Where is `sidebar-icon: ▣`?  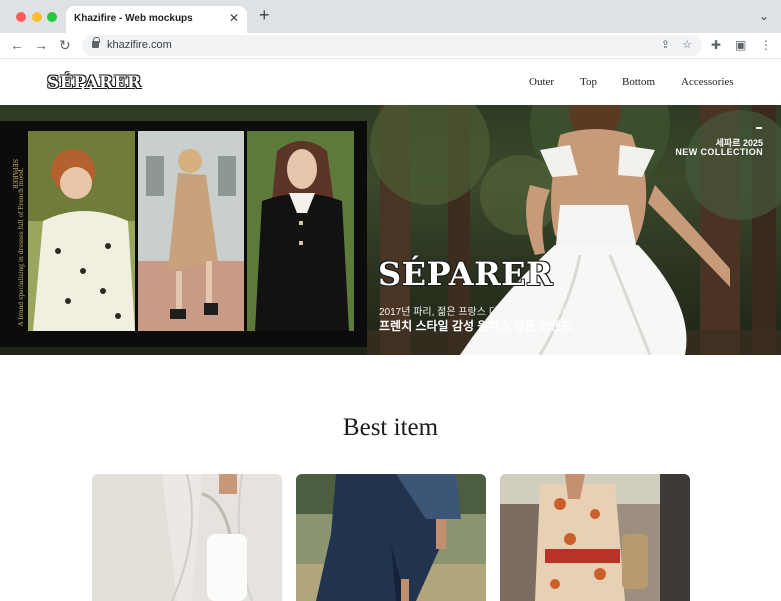
sidebar-icon: ▣ is located at coordinates (740, 45).